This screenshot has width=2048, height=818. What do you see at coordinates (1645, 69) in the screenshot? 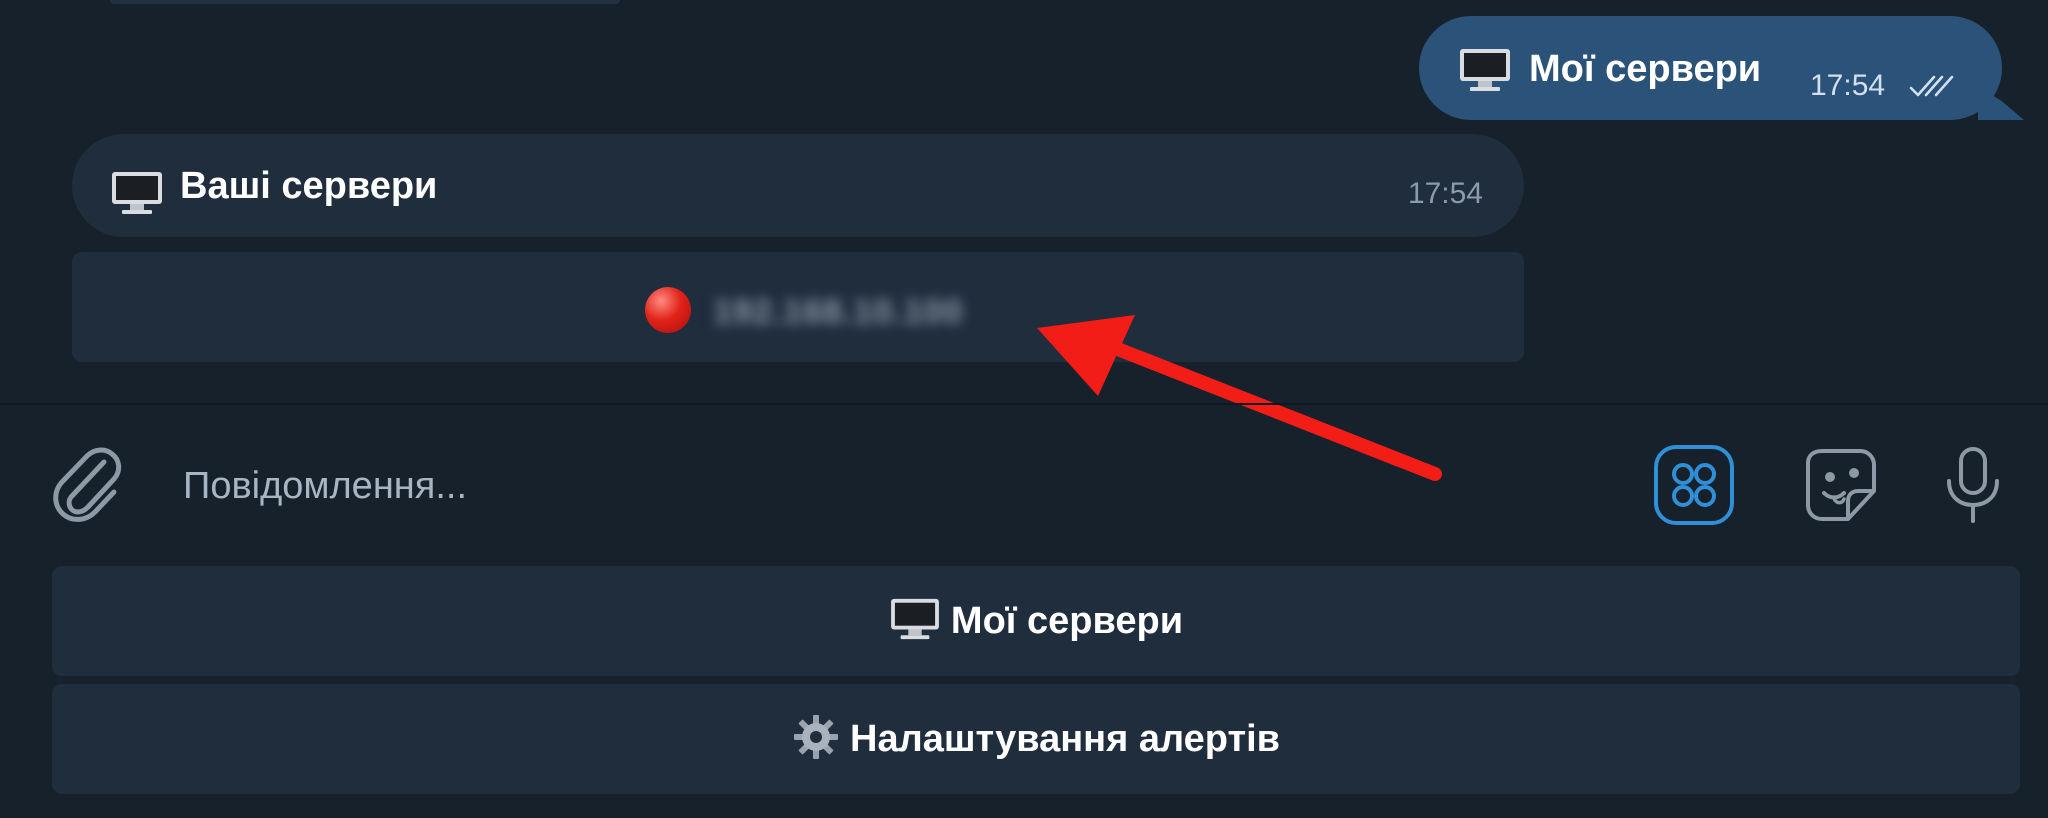
I see `outgoing-message-text: Мої сервери` at bounding box center [1645, 69].